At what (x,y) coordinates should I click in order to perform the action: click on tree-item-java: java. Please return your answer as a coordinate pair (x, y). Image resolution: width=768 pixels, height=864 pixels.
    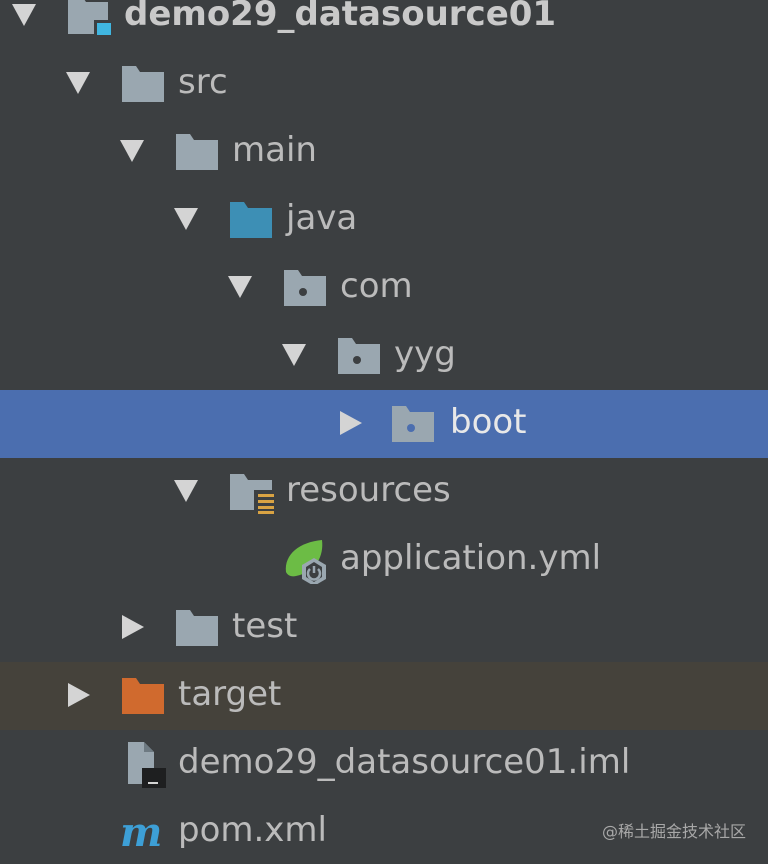
    Looking at the image, I should click on (384, 220).